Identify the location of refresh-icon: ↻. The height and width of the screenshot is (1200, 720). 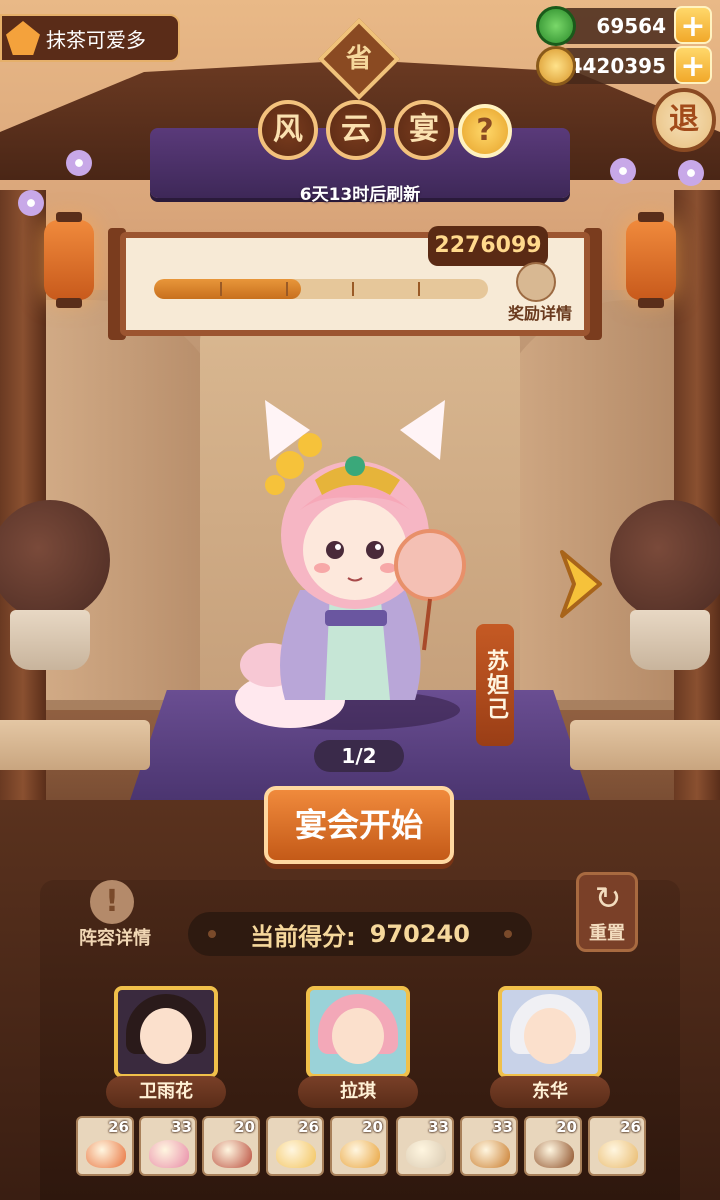
(608, 898).